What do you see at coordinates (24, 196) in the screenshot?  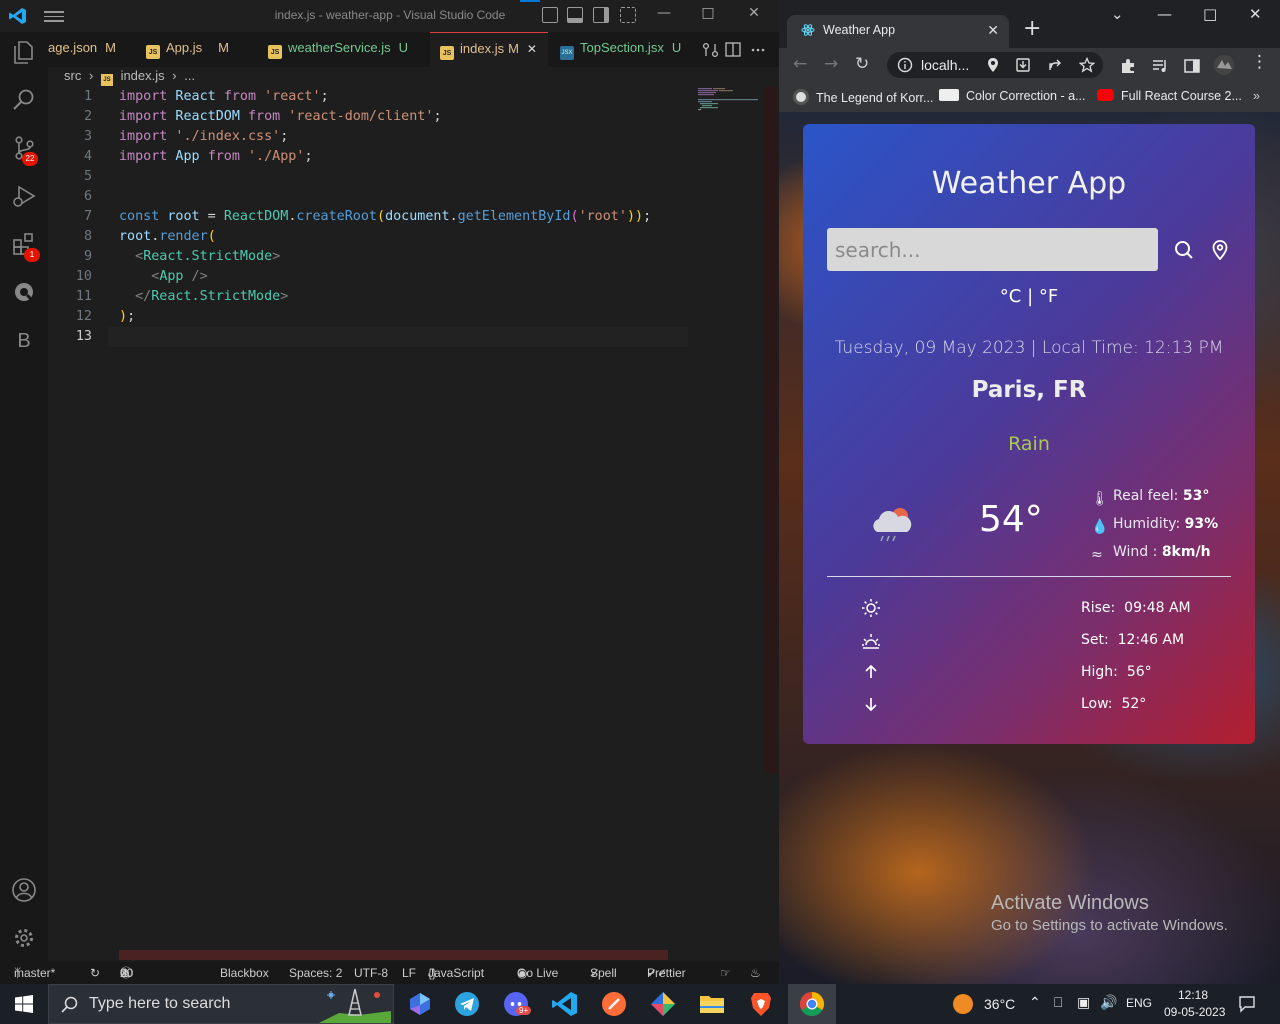 I see `run-debug-icon` at bounding box center [24, 196].